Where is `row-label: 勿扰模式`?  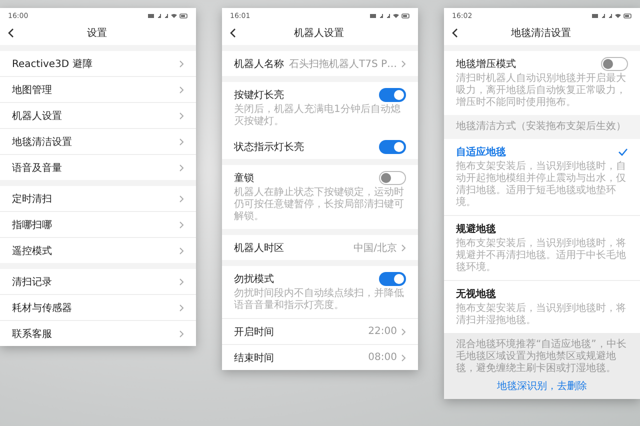
row-label: 勿扰模式 is located at coordinates (254, 279).